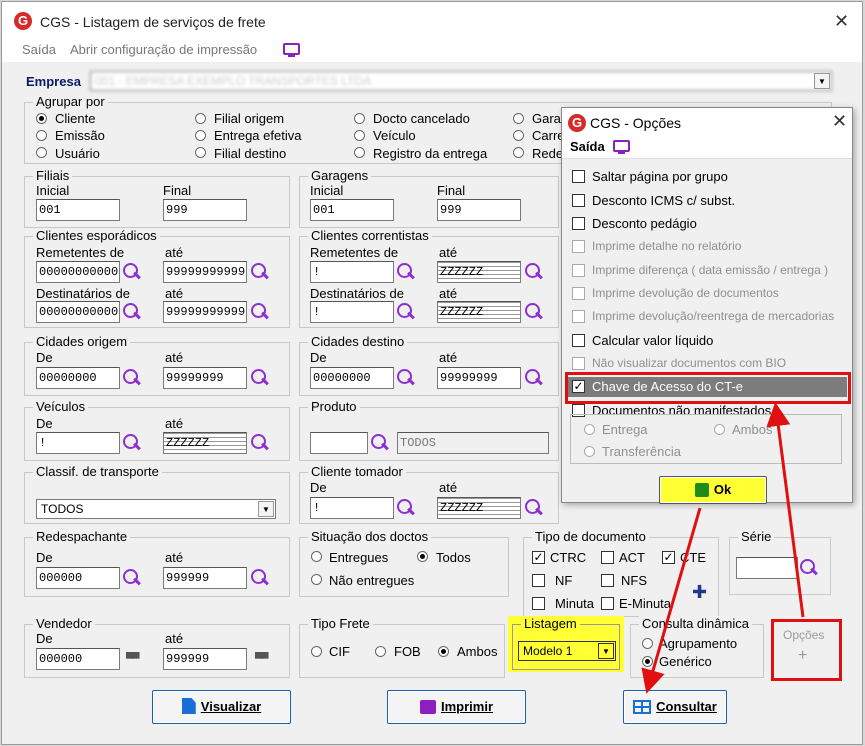  Describe the element at coordinates (78, 272) in the screenshot. I see `esp-rem-de-input: 00000000000` at that location.